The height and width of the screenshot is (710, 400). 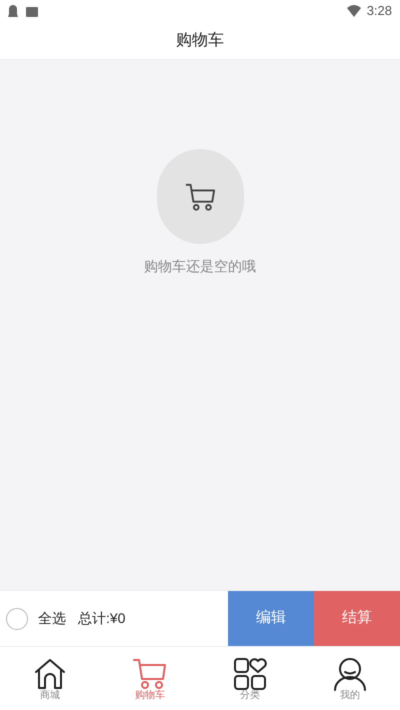 What do you see at coordinates (200, 266) in the screenshot?
I see `empty-cart-message: 购物车还是空的哦` at bounding box center [200, 266].